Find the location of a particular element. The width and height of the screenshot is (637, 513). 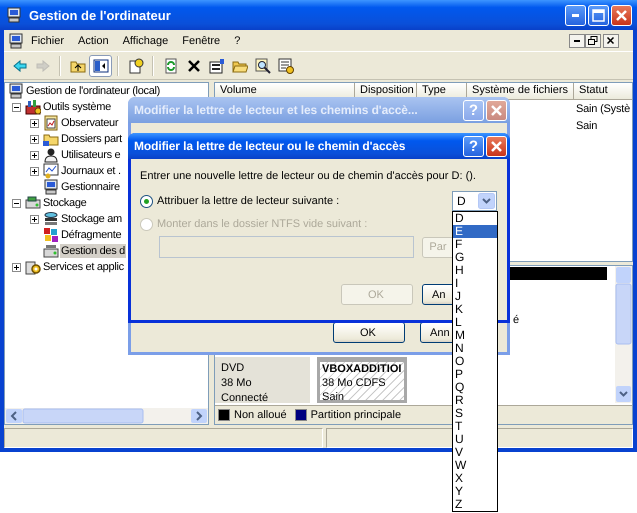

list-option: F is located at coordinates (475, 244).